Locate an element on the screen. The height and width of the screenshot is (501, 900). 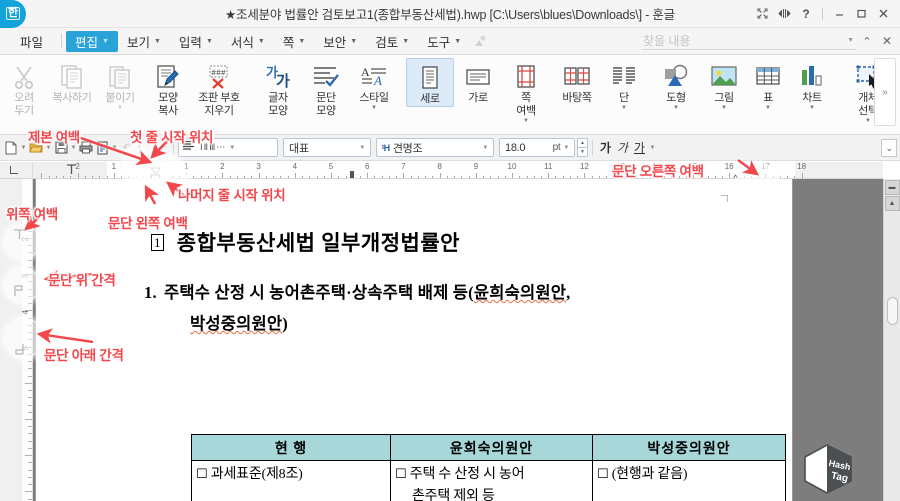
para-shape-button: 문단 모양 is located at coordinates (326, 88).